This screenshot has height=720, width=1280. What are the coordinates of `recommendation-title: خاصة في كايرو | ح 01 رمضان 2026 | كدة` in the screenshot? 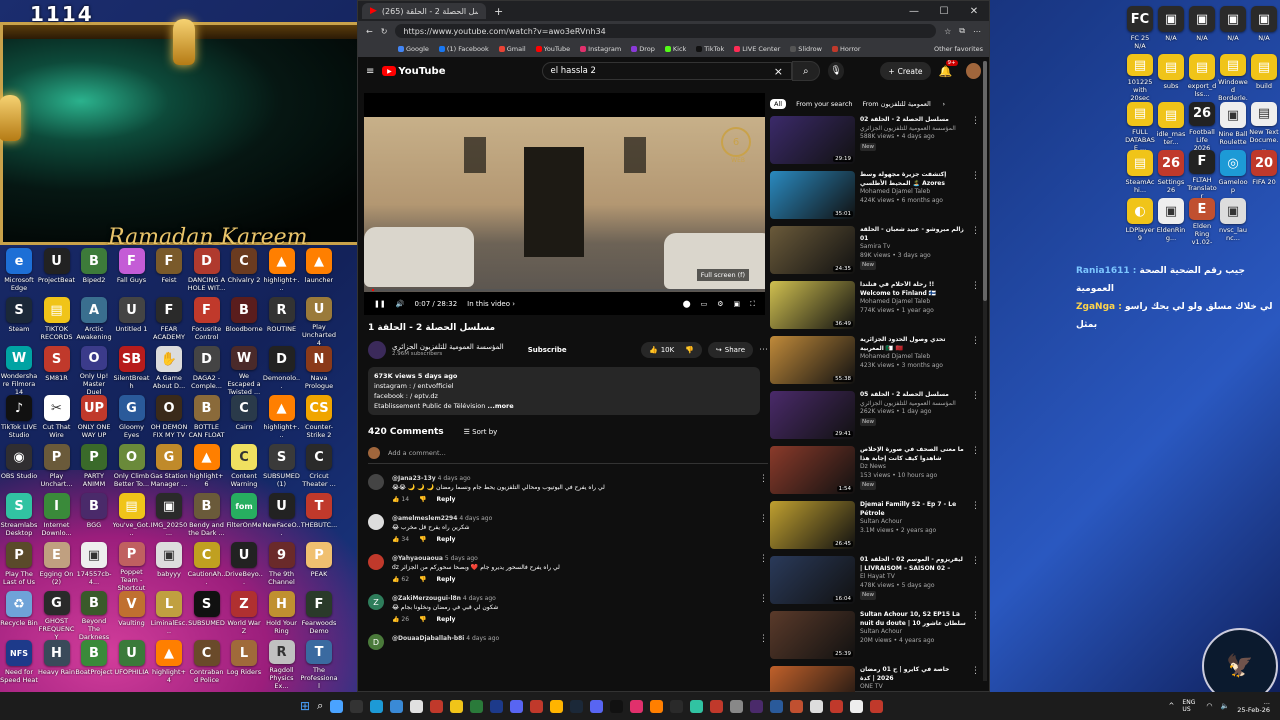 It's located at (913, 674).